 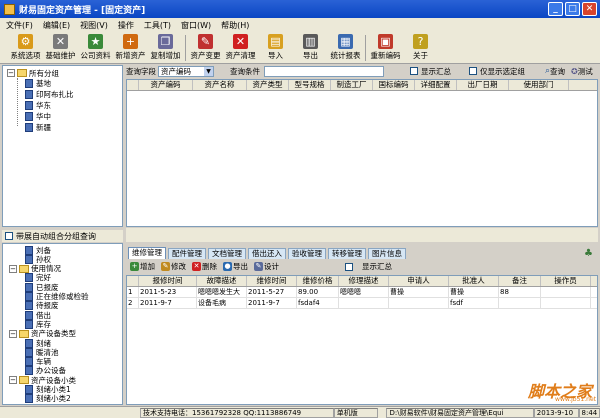 What do you see at coordinates (166, 85) in the screenshot?
I see `column-header: 资产编码` at bounding box center [166, 85].